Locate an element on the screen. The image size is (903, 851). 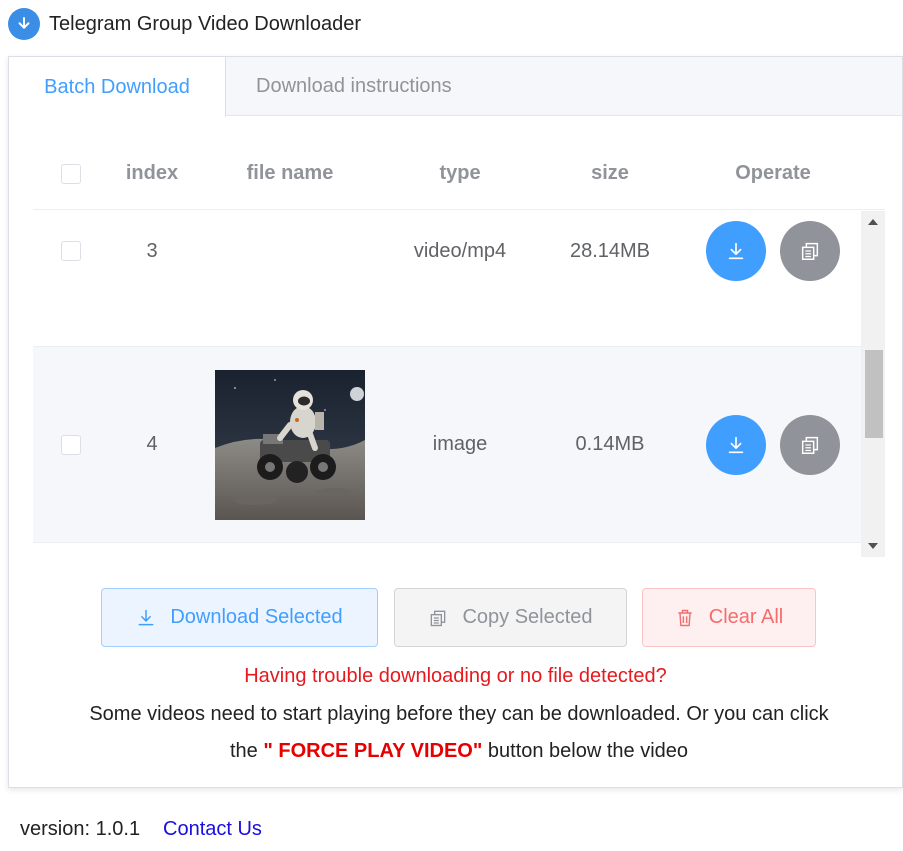
table-row is located at coordinates (447, 550).